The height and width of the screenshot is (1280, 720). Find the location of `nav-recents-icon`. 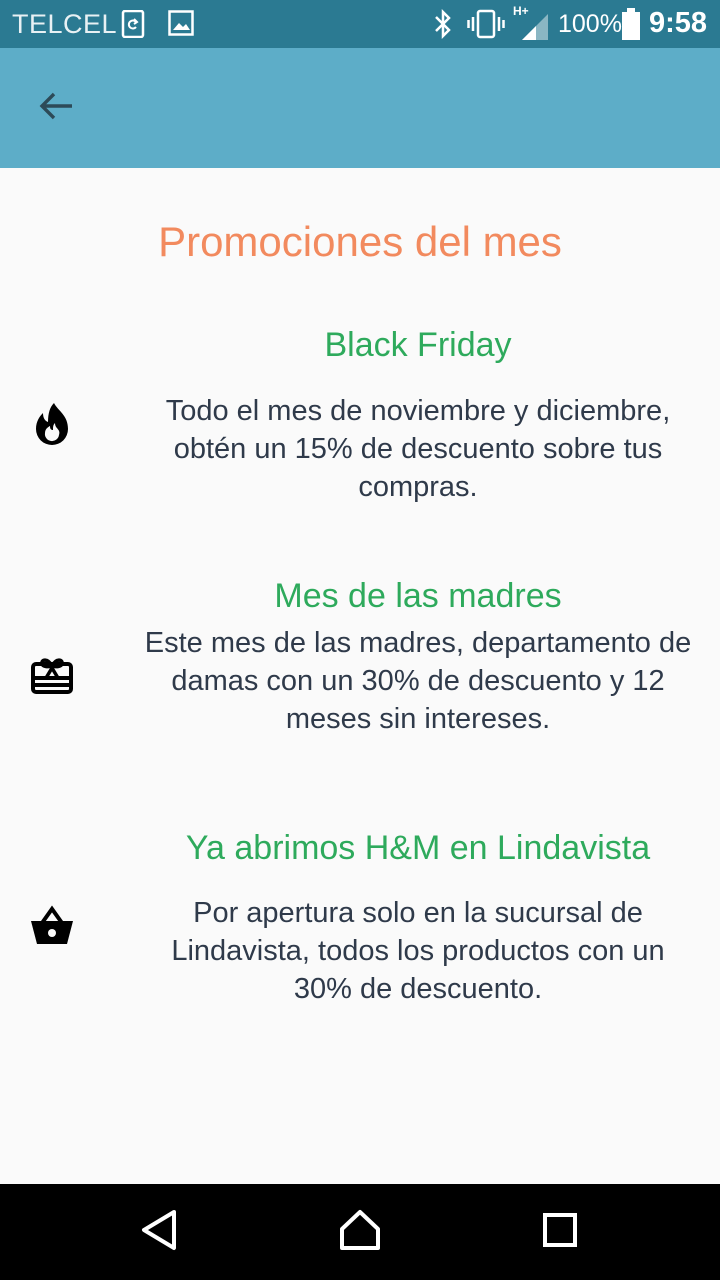

nav-recents-icon is located at coordinates (560, 1232).